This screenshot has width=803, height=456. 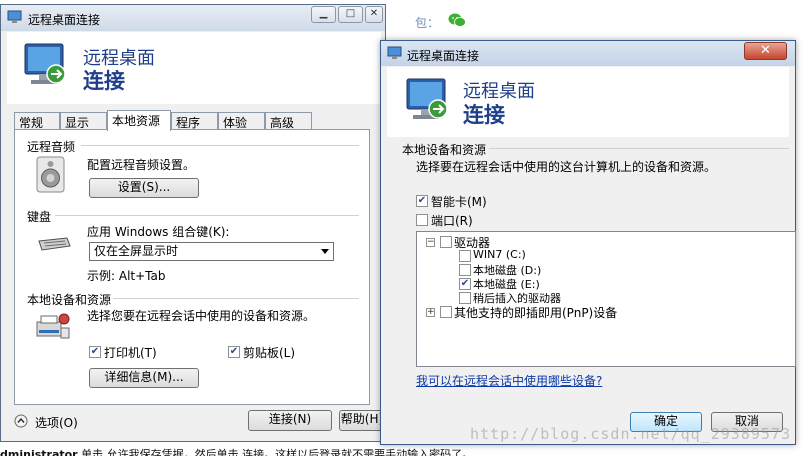 I want to click on pnp-checkbox, so click(x=446, y=312).